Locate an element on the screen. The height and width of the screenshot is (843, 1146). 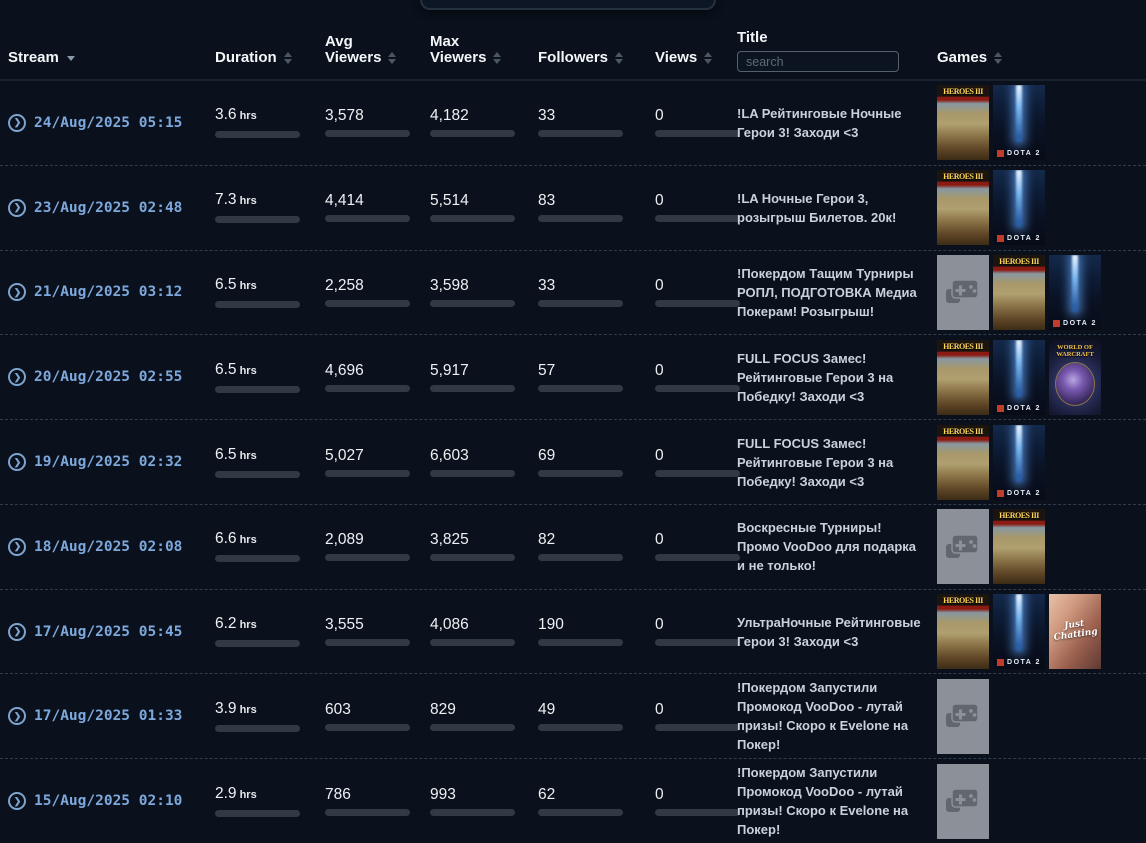
avg-viewers-cell: 603 is located at coordinates (377, 716).